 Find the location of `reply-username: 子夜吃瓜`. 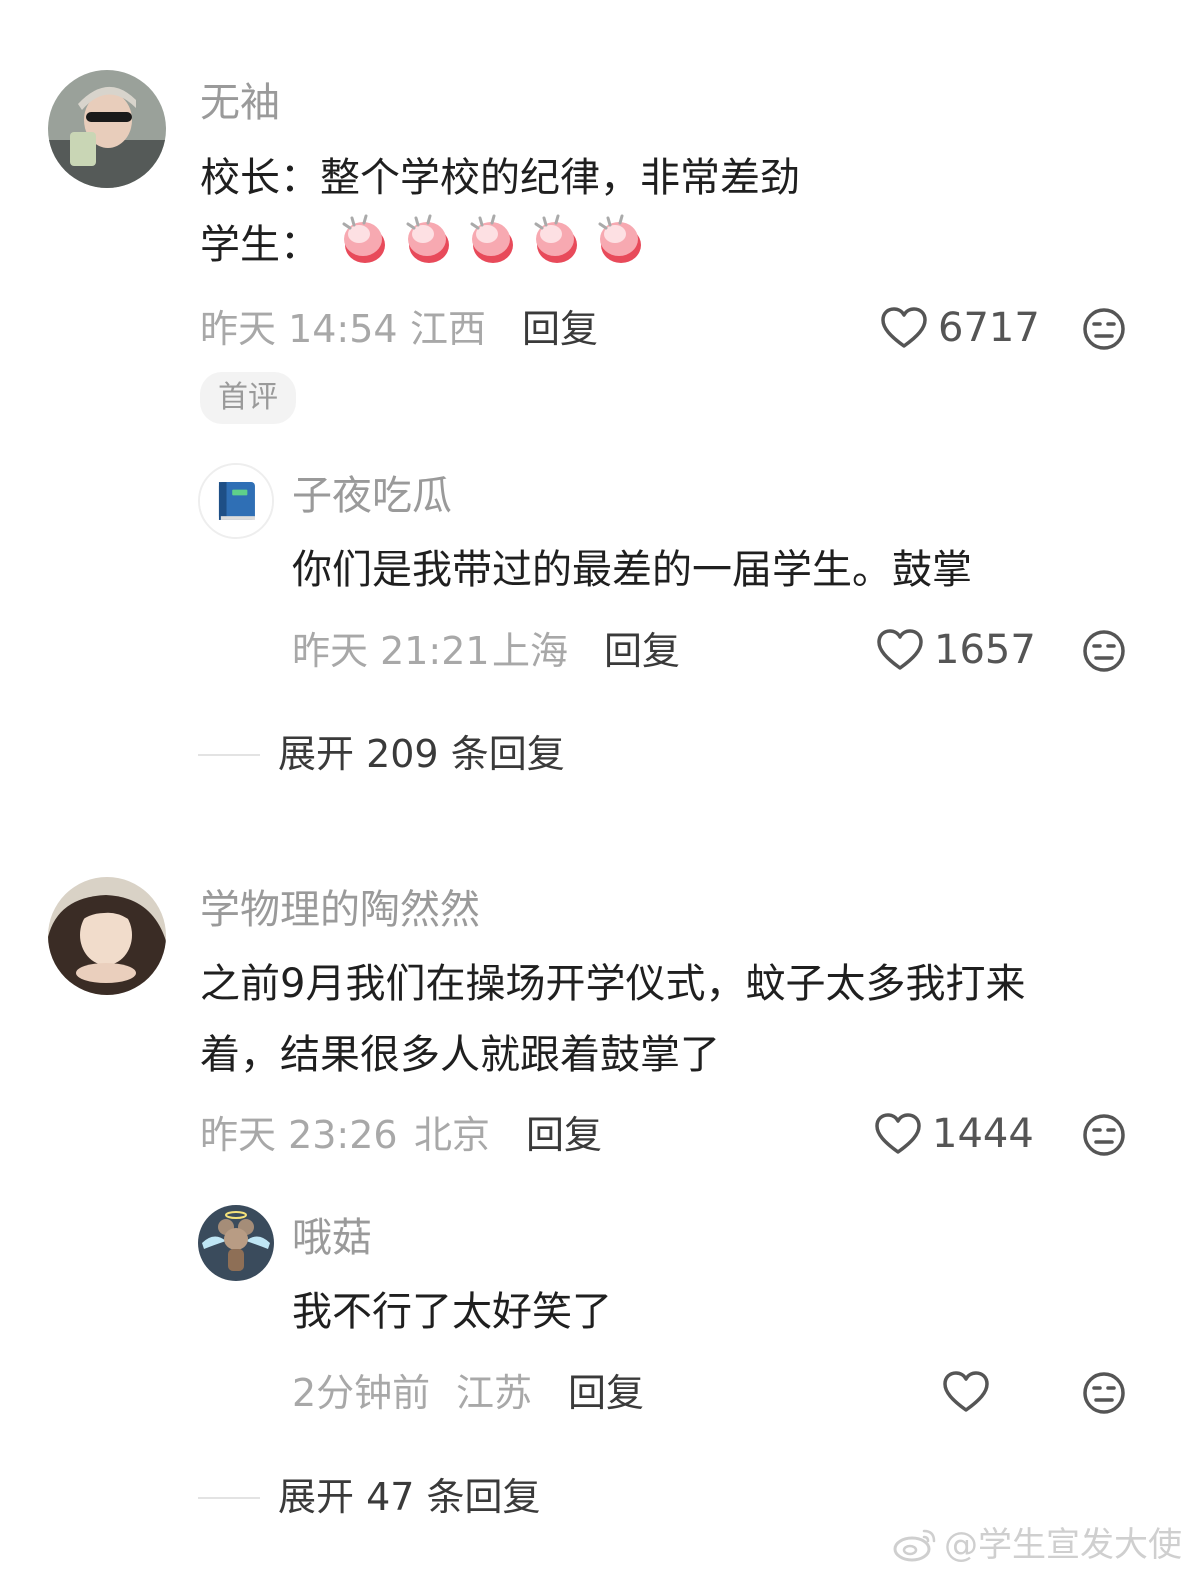

reply-username: 子夜吃瓜 is located at coordinates (372, 496).